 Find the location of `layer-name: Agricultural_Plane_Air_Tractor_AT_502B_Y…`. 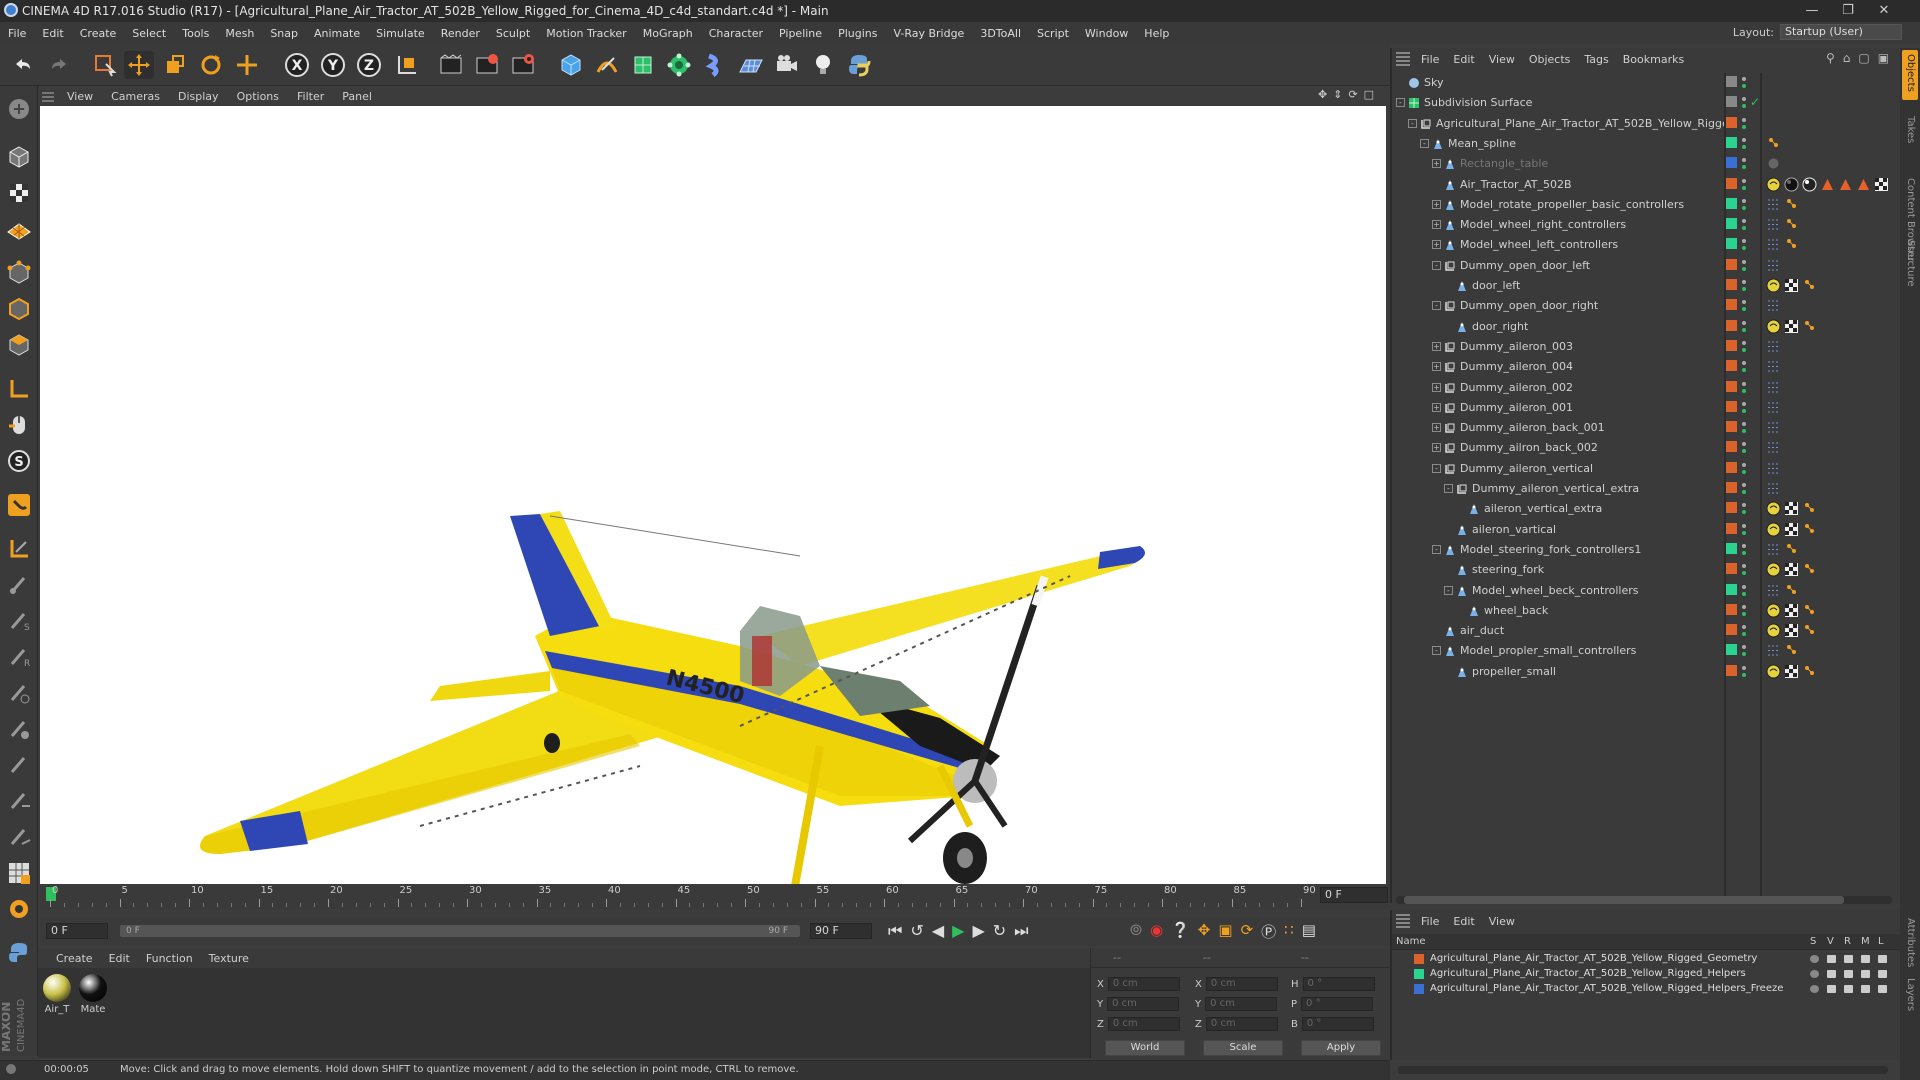

layer-name: Agricultural_Plane_Air_Tractor_AT_502B_Y… is located at coordinates (1593, 958).